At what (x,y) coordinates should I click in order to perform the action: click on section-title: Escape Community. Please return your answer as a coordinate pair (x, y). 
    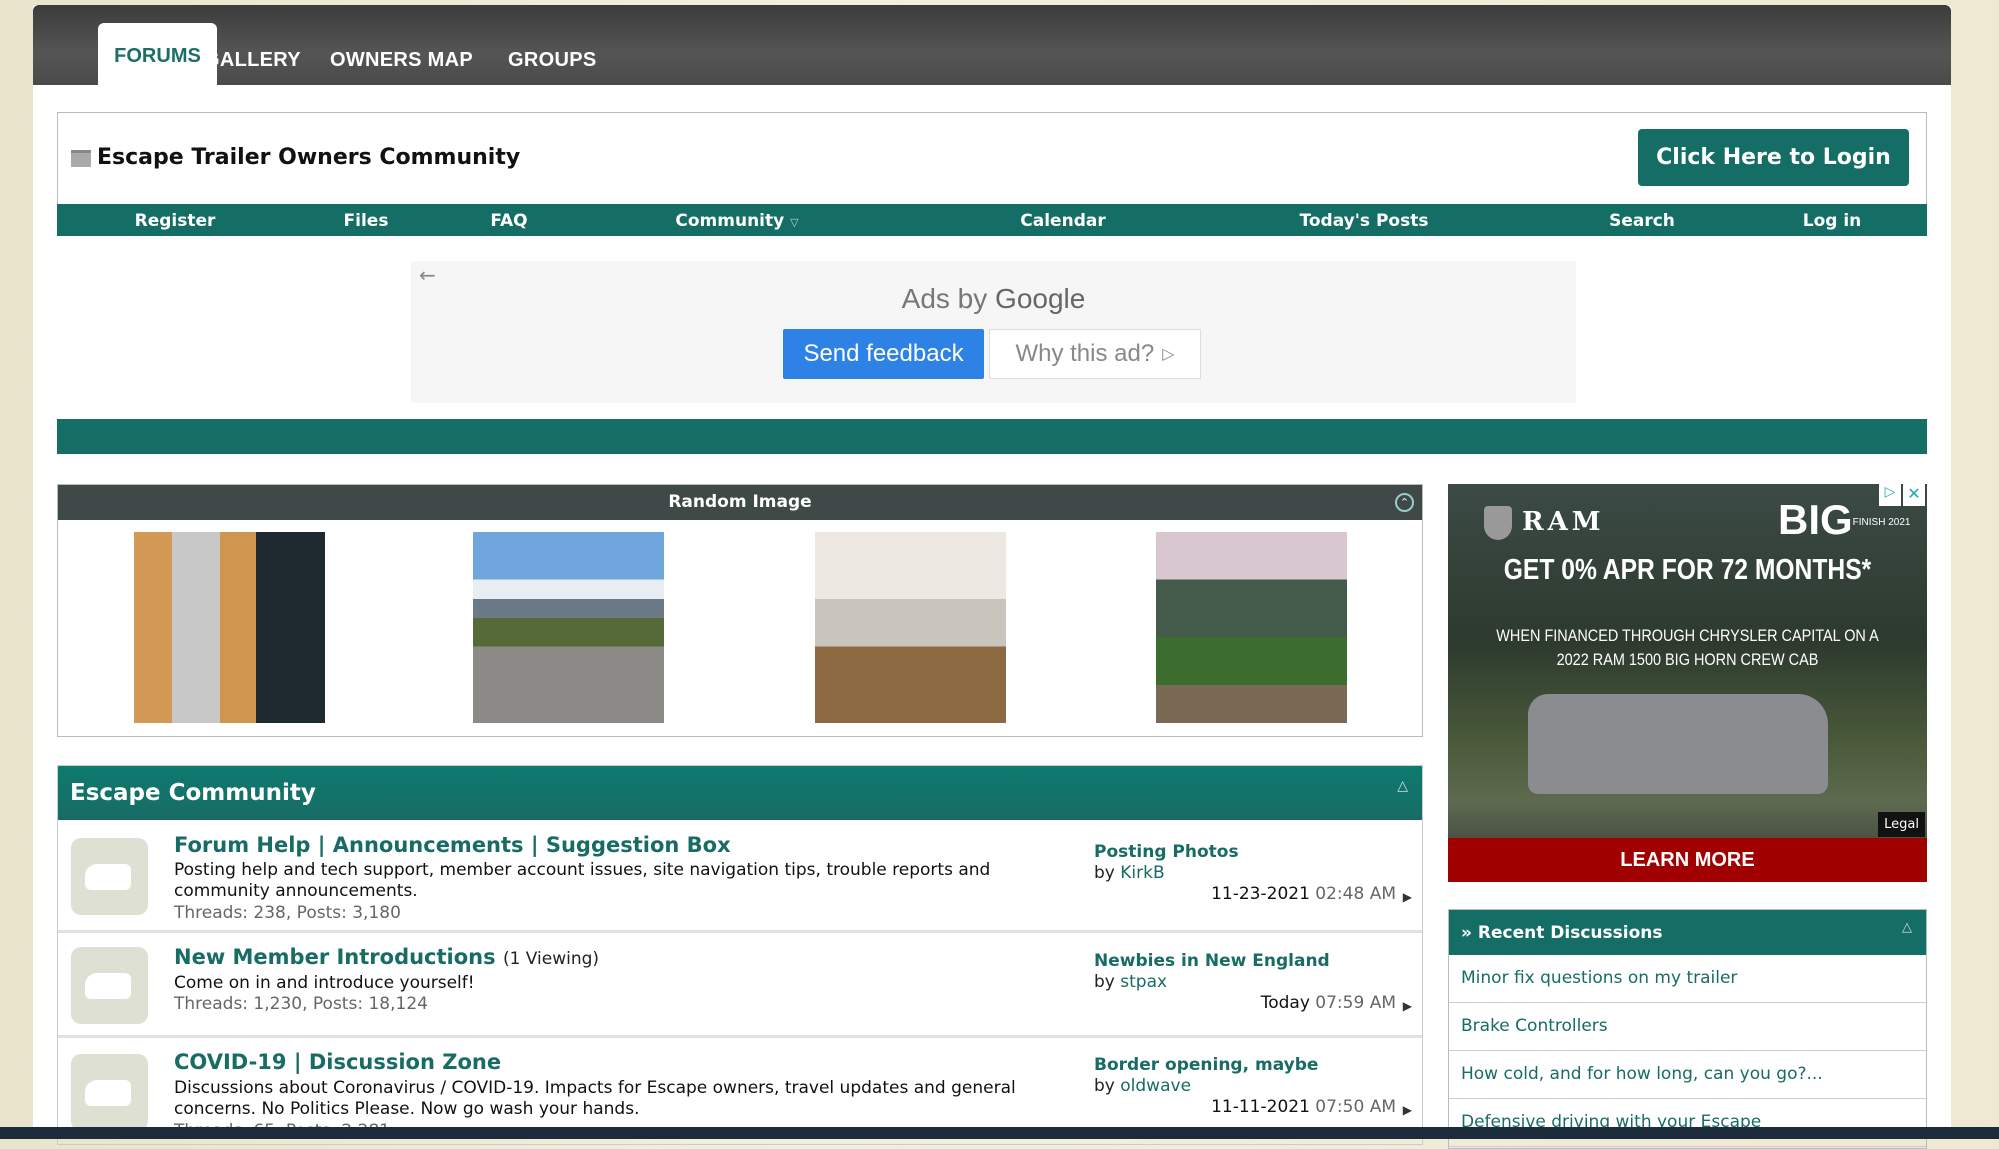
    Looking at the image, I should click on (740, 793).